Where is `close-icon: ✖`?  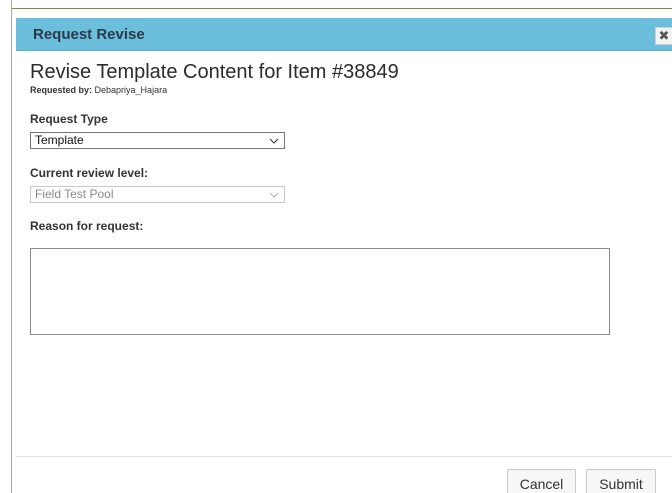
close-icon: ✖ is located at coordinates (664, 35).